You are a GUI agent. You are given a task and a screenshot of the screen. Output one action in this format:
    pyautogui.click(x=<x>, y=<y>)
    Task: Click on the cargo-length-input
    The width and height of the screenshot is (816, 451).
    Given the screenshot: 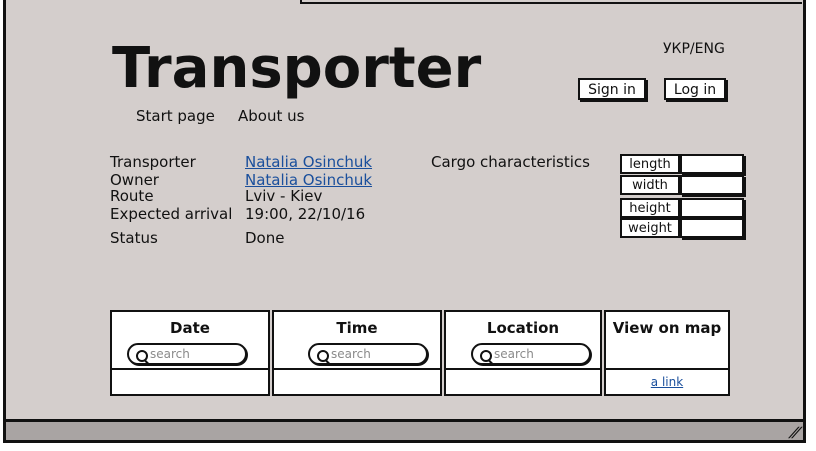 What is the action you would take?
    pyautogui.click(x=712, y=164)
    